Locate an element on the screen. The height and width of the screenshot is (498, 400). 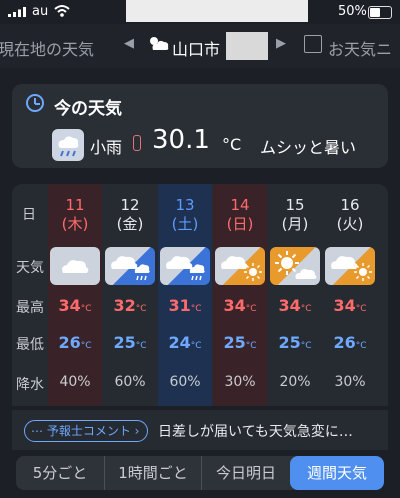
news-icon is located at coordinates (313, 44).